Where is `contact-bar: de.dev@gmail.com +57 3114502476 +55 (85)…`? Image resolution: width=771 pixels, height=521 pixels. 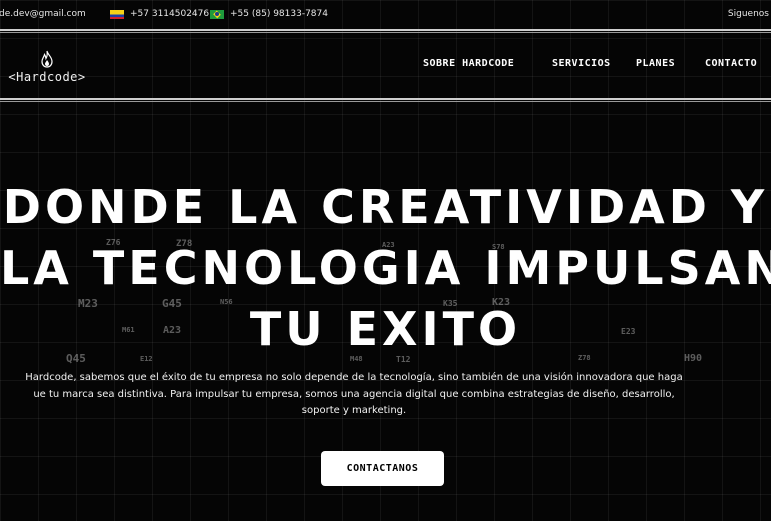 contact-bar: de.dev@gmail.com +57 3114502476 +55 (85)… is located at coordinates (385, 14).